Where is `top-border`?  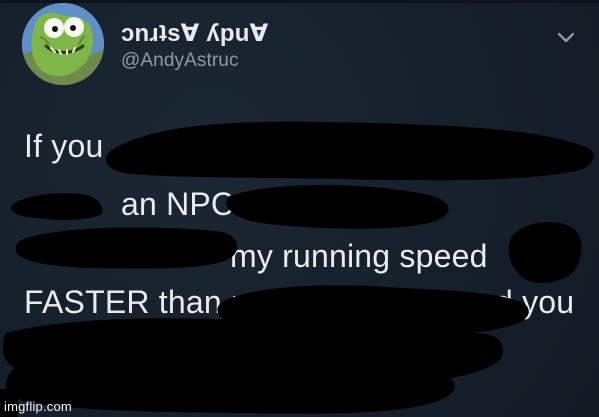 top-border is located at coordinates (299, 1).